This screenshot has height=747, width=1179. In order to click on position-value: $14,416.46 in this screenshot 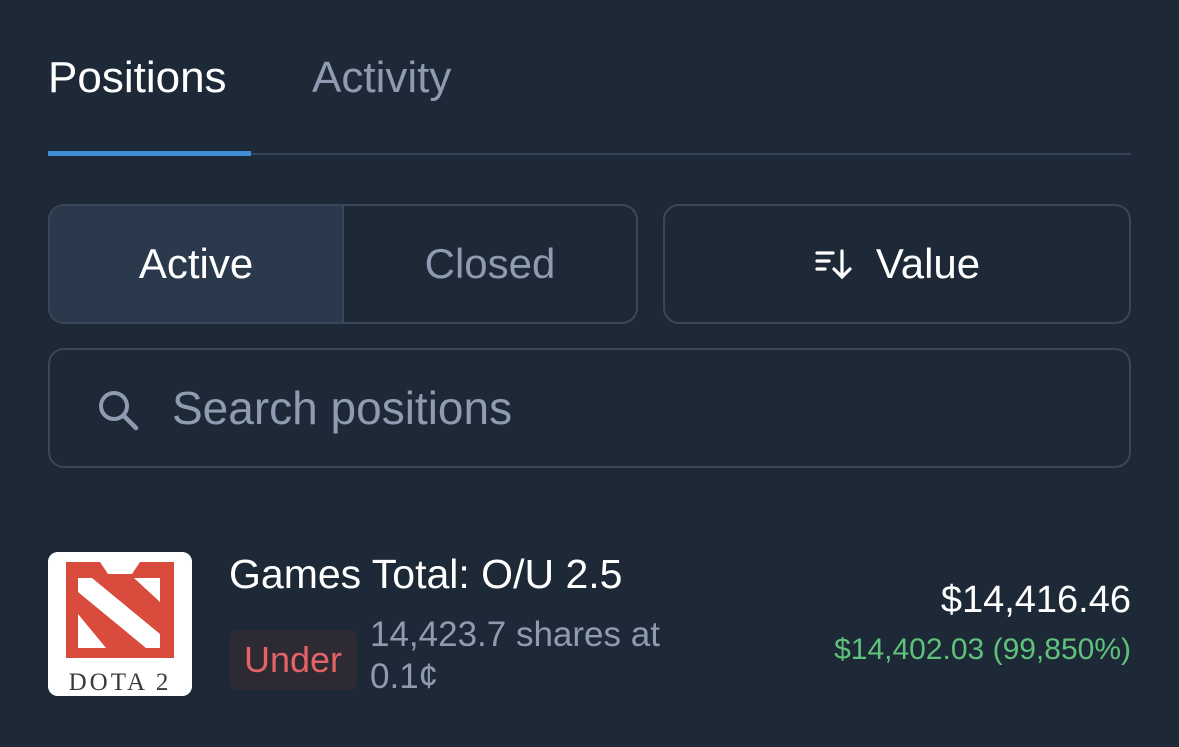, I will do `click(1035, 600)`.